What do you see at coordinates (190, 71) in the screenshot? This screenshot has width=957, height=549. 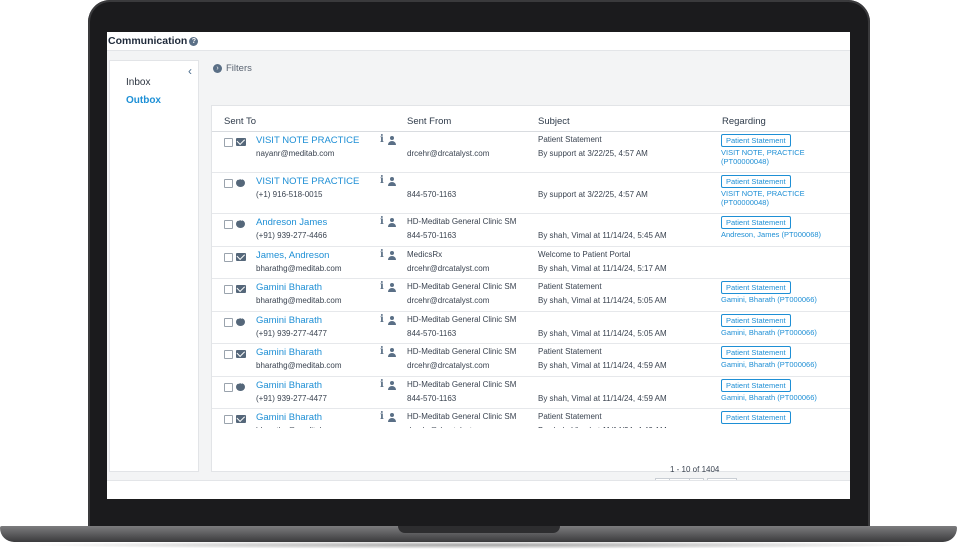 I see `collapse-sidebar-icon: ‹` at bounding box center [190, 71].